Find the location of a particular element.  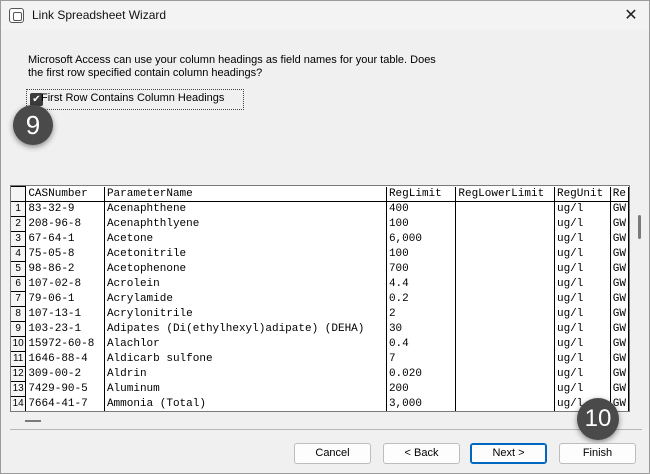

table-row: 3 67-64-1 Acetone 6,000 ug/l GW is located at coordinates (320, 239).